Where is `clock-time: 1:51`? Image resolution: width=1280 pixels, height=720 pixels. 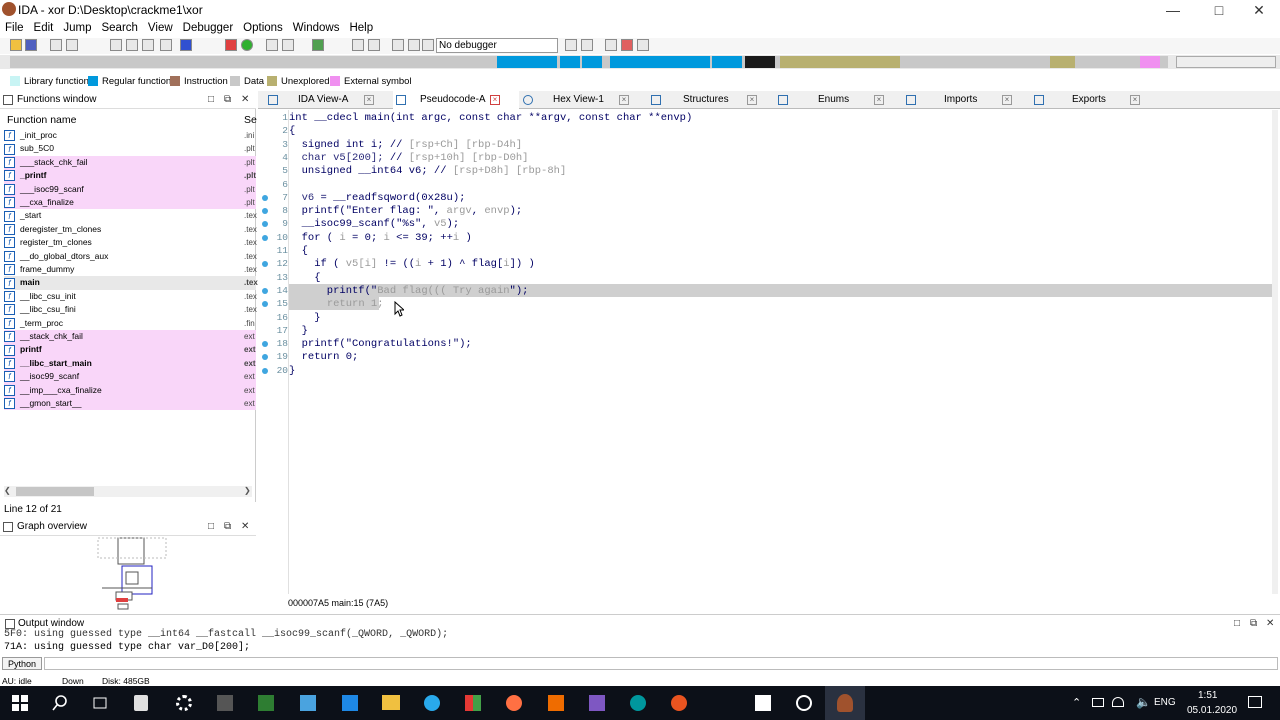 clock-time: 1:51 is located at coordinates (1207, 695).